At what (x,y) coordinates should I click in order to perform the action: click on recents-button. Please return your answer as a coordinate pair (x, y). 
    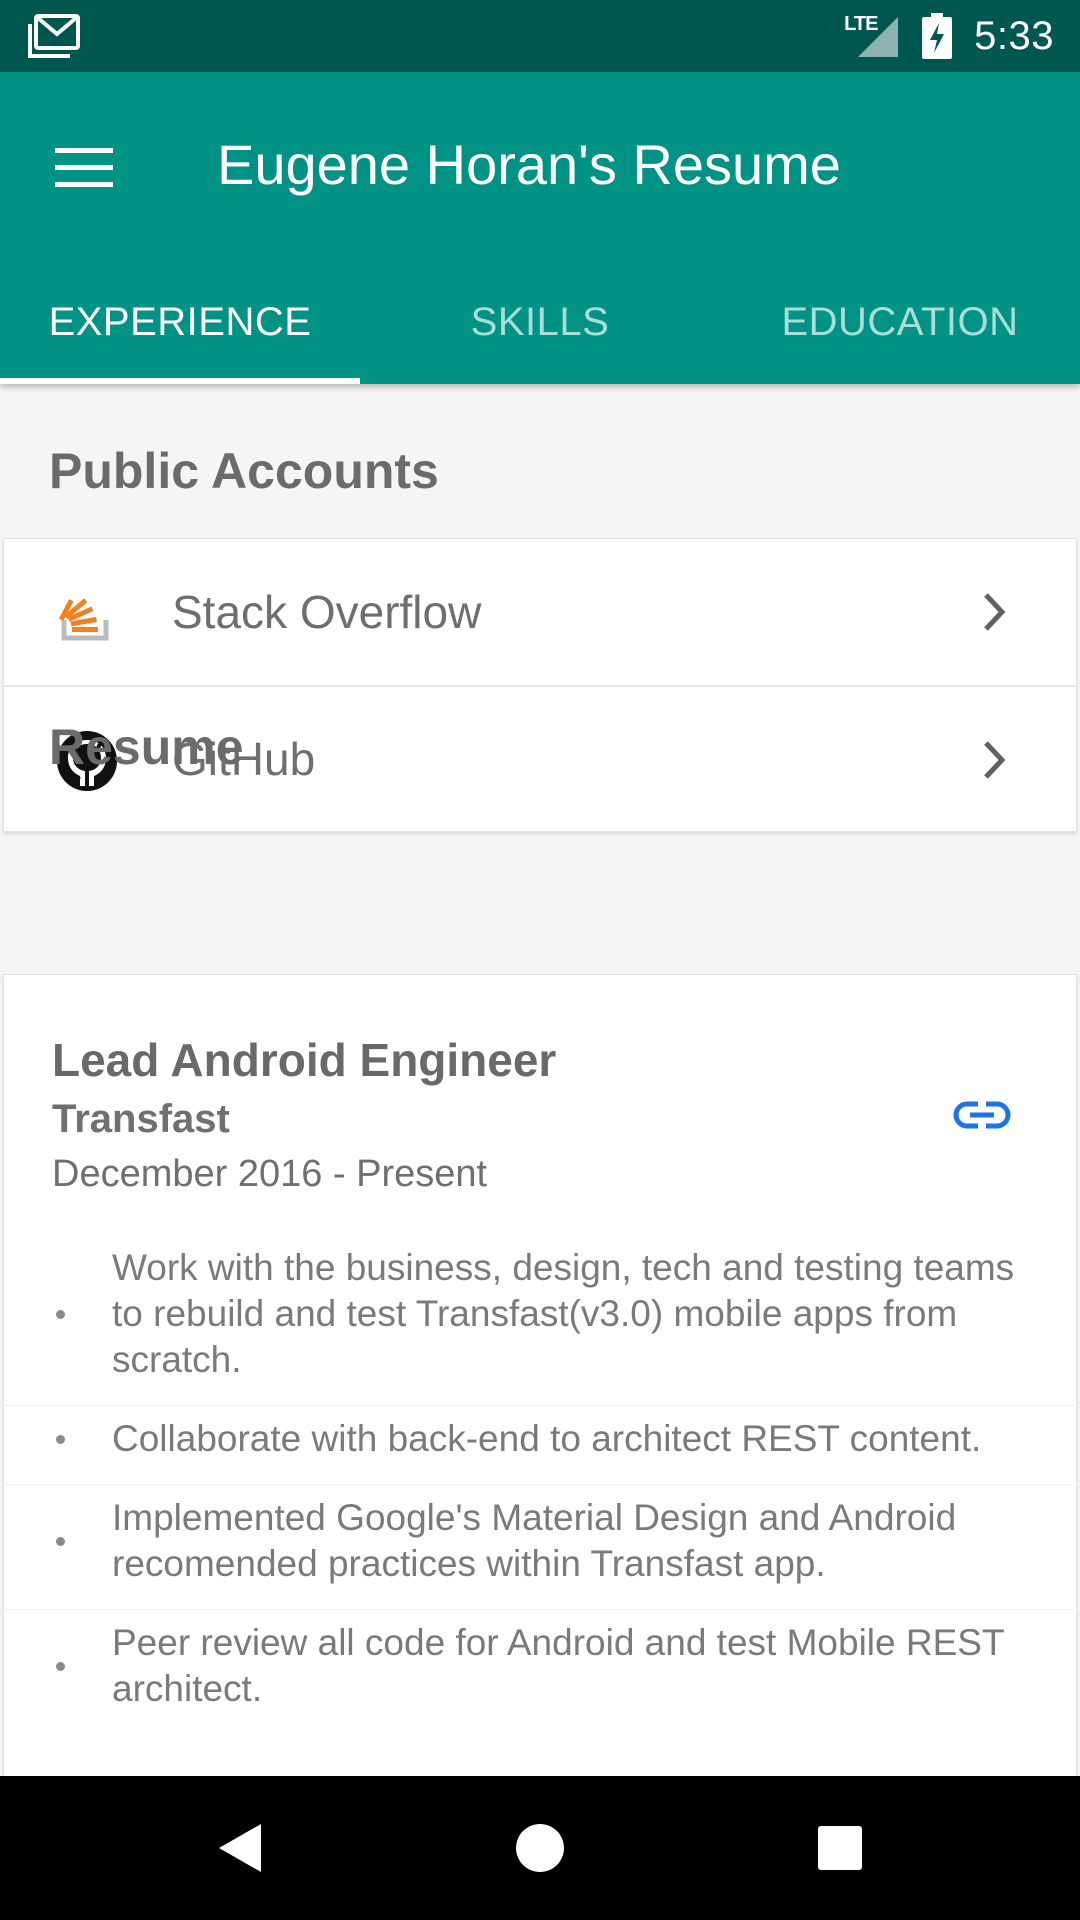
    Looking at the image, I should click on (840, 1848).